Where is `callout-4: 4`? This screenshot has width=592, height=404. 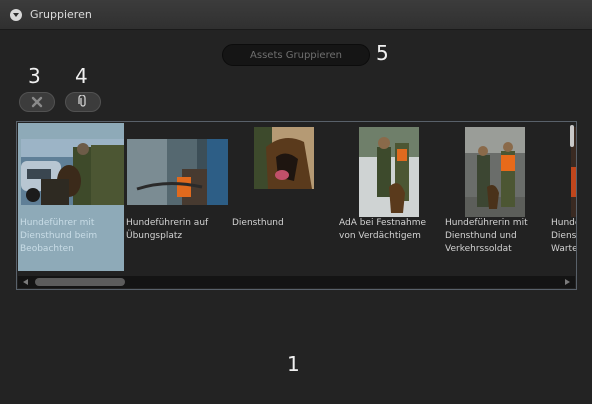 callout-4: 4 is located at coordinates (81, 76).